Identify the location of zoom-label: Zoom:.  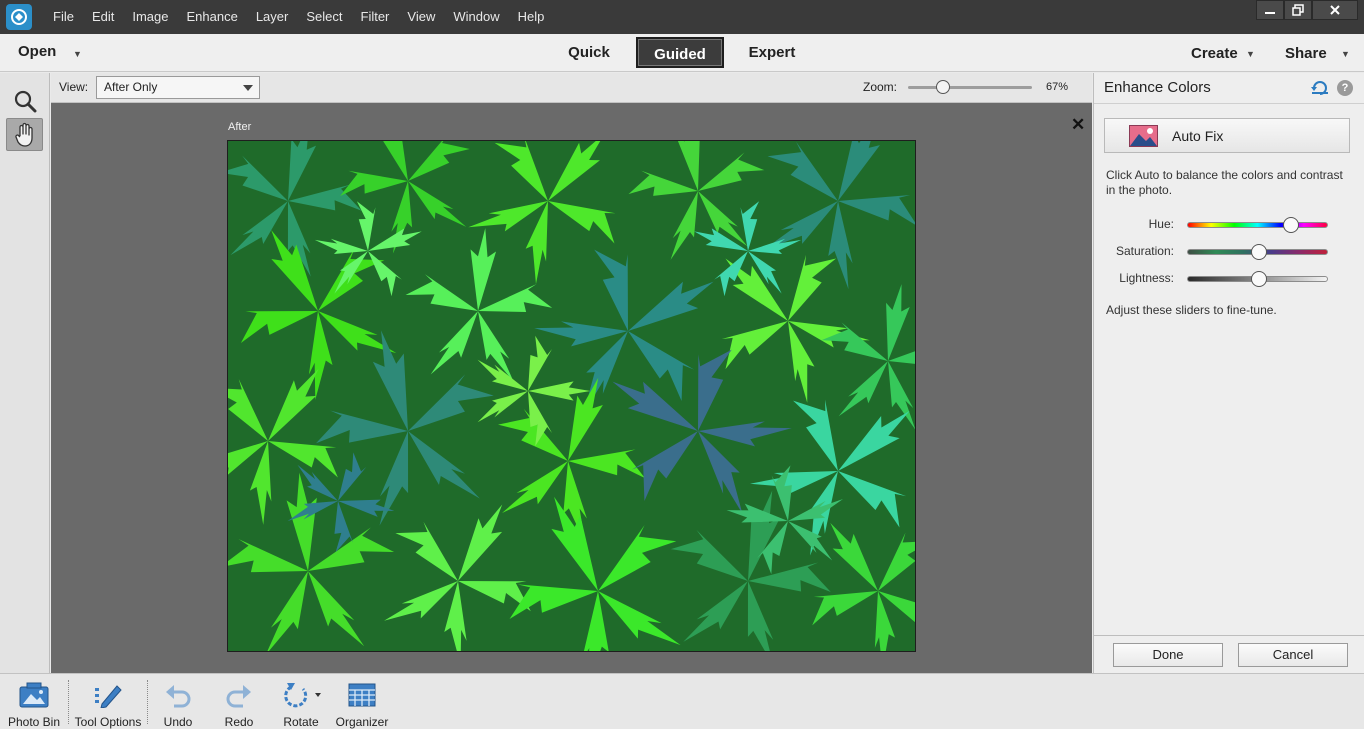
(880, 87).